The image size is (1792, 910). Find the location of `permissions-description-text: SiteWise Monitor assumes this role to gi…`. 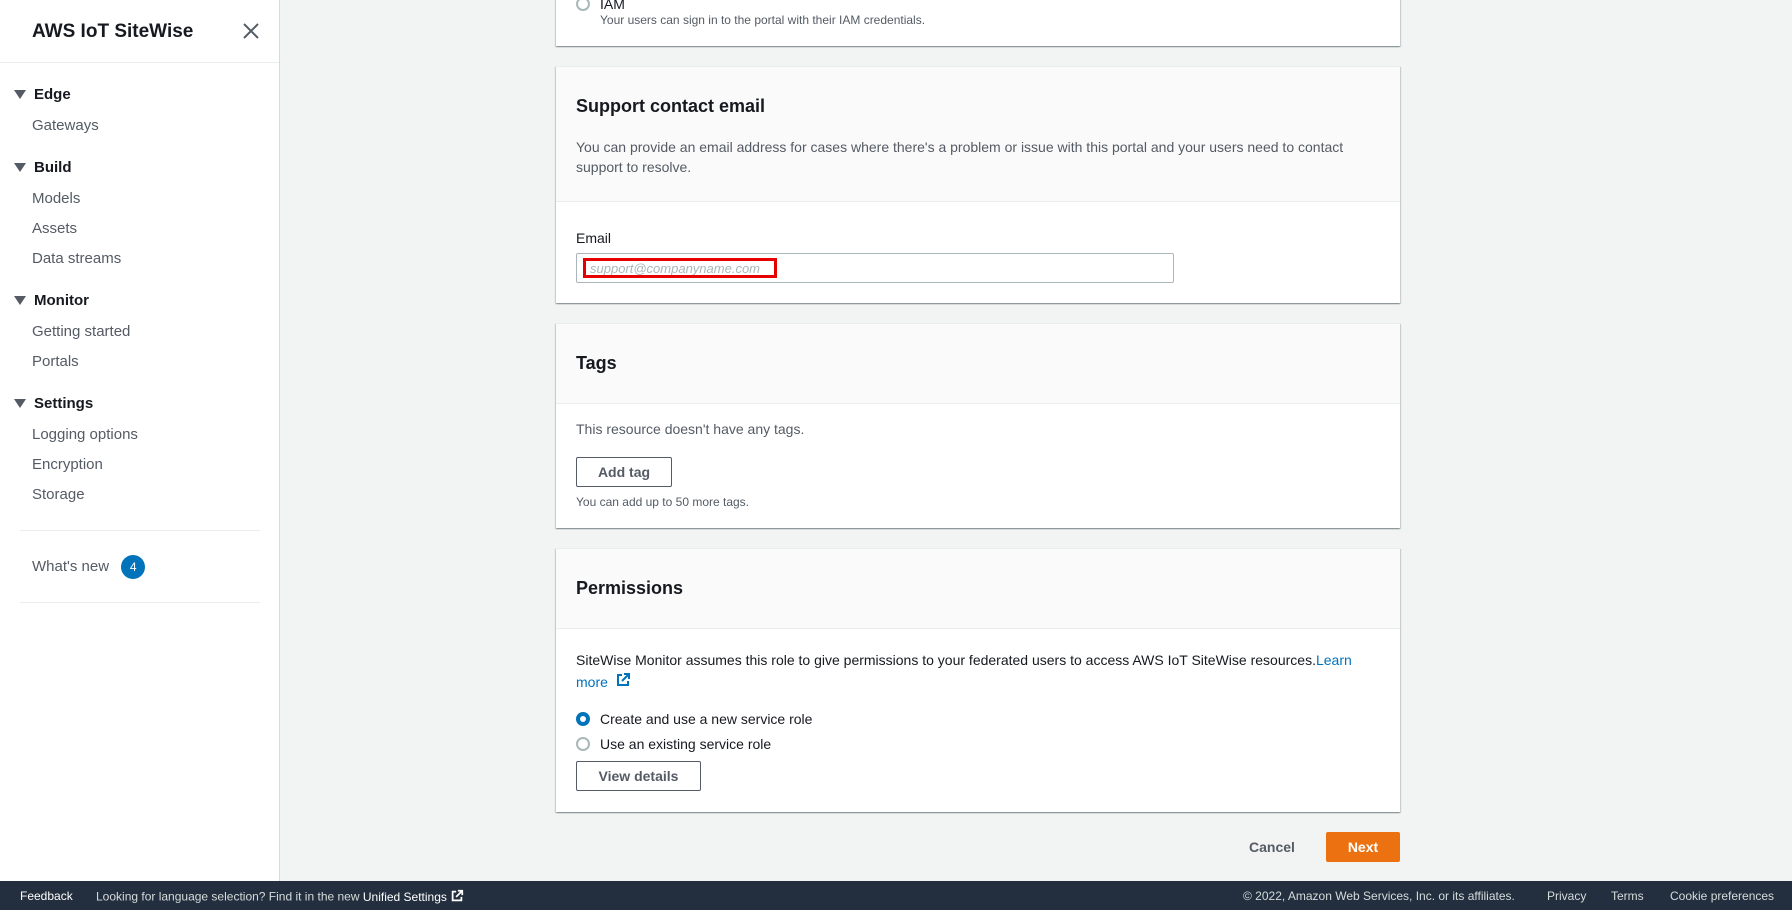

permissions-description-text: SiteWise Monitor assumes this role to gi… is located at coordinates (946, 660).